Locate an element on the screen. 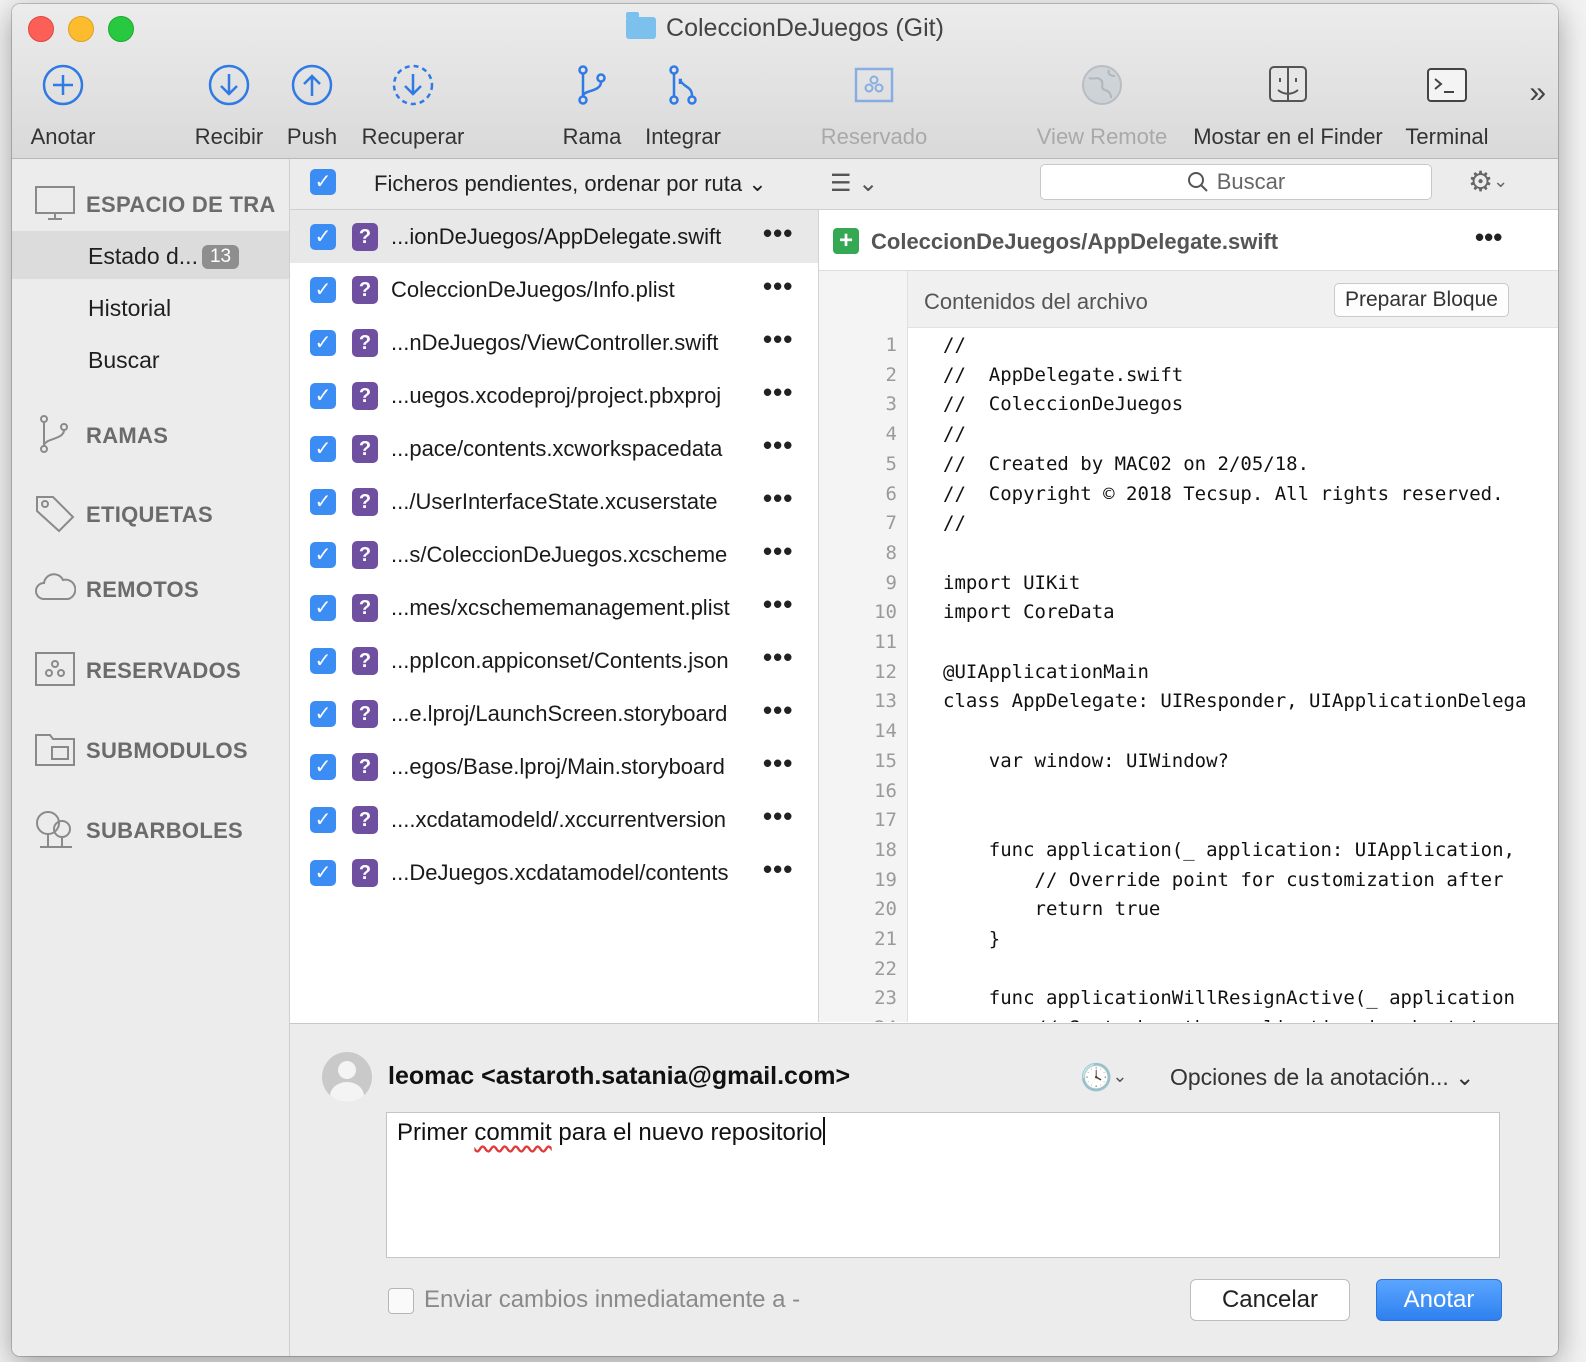 Image resolution: width=1586 pixels, height=1362 pixels. hunk-header: Contenidos del archivo Preparar Bloque is located at coordinates (1233, 299).